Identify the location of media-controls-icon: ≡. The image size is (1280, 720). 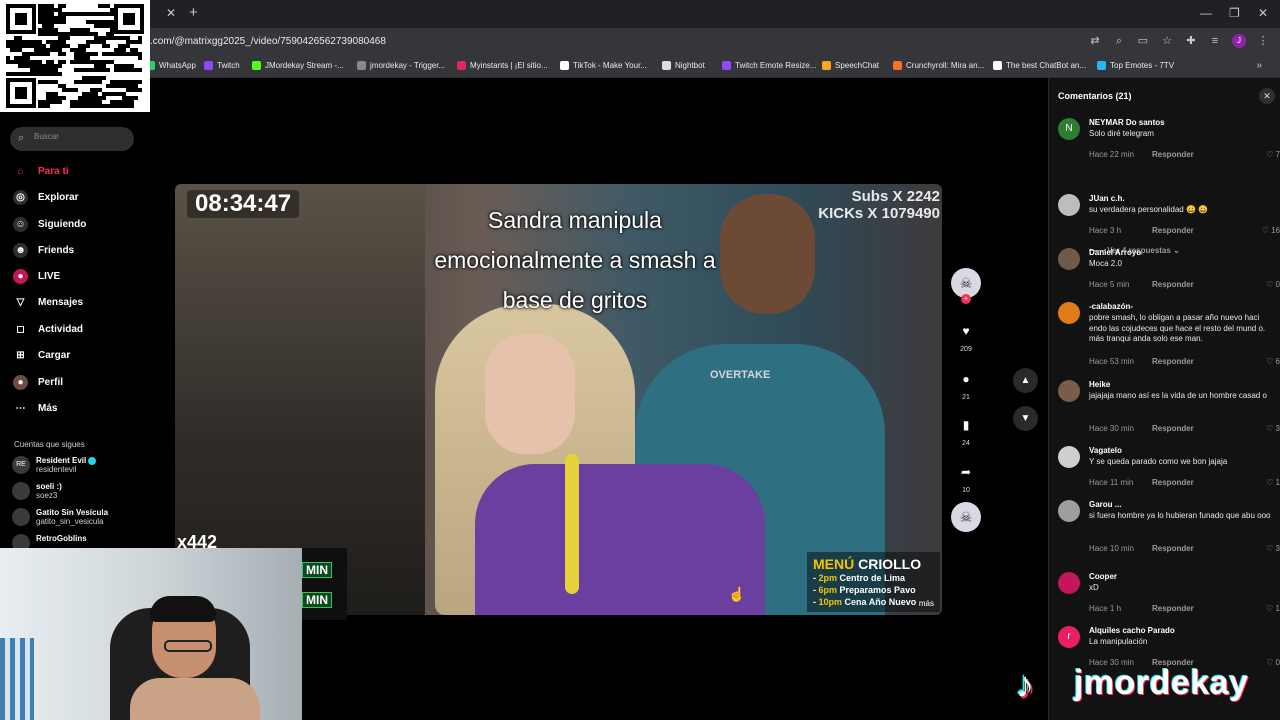
(1215, 41).